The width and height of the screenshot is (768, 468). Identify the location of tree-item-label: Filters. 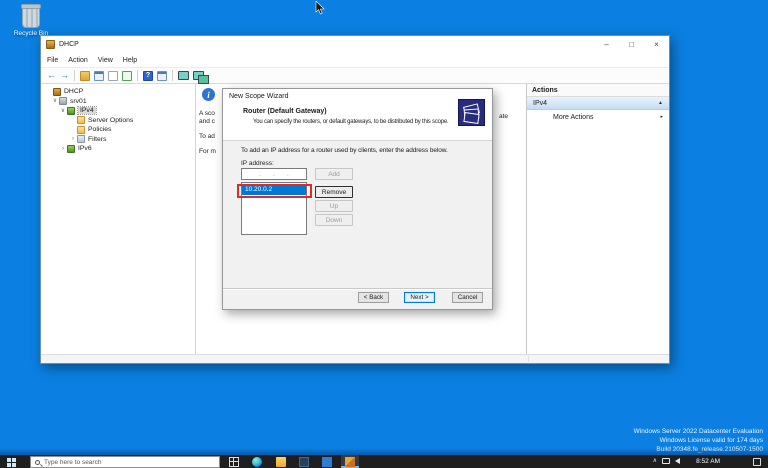
(97, 139).